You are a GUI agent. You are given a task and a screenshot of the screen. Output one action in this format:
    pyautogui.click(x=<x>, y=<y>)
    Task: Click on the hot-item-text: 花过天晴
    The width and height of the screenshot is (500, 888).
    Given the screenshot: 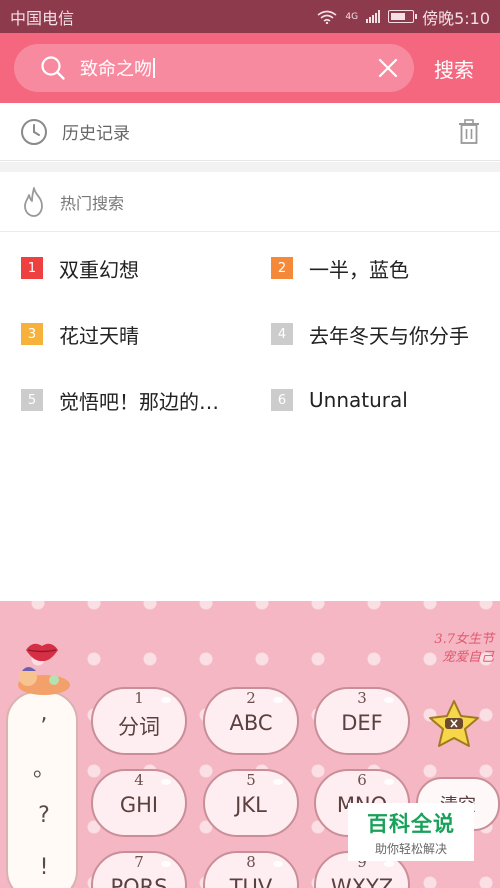 What is the action you would take?
    pyautogui.click(x=99, y=335)
    